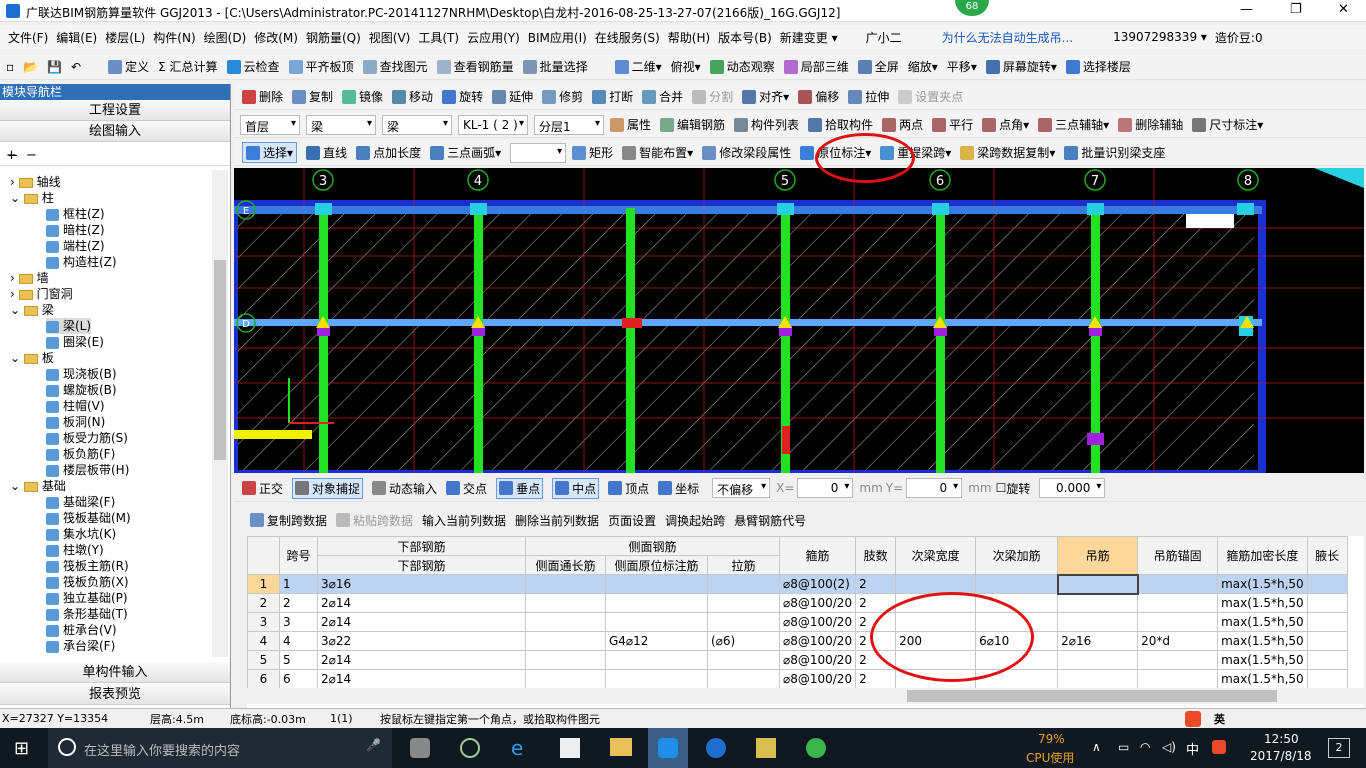  What do you see at coordinates (333, 37) in the screenshot?
I see `menu-rebar: 钢筋量(Q)` at bounding box center [333, 37].